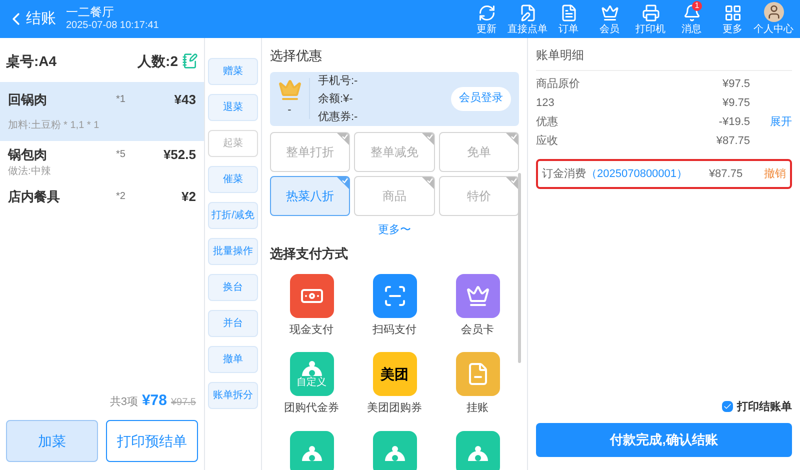 The width and height of the screenshot is (800, 470). I want to click on payment-method: 会员卡, so click(477, 306).